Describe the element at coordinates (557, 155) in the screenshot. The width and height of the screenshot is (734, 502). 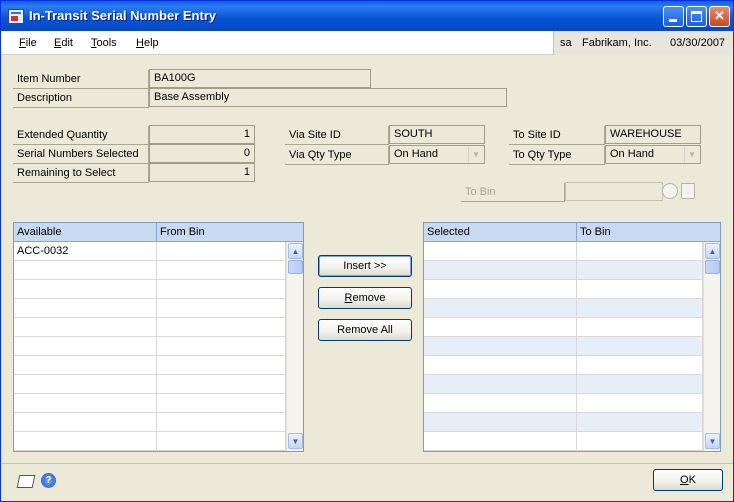
I see `to-qty-type-label: To Qty Type` at that location.